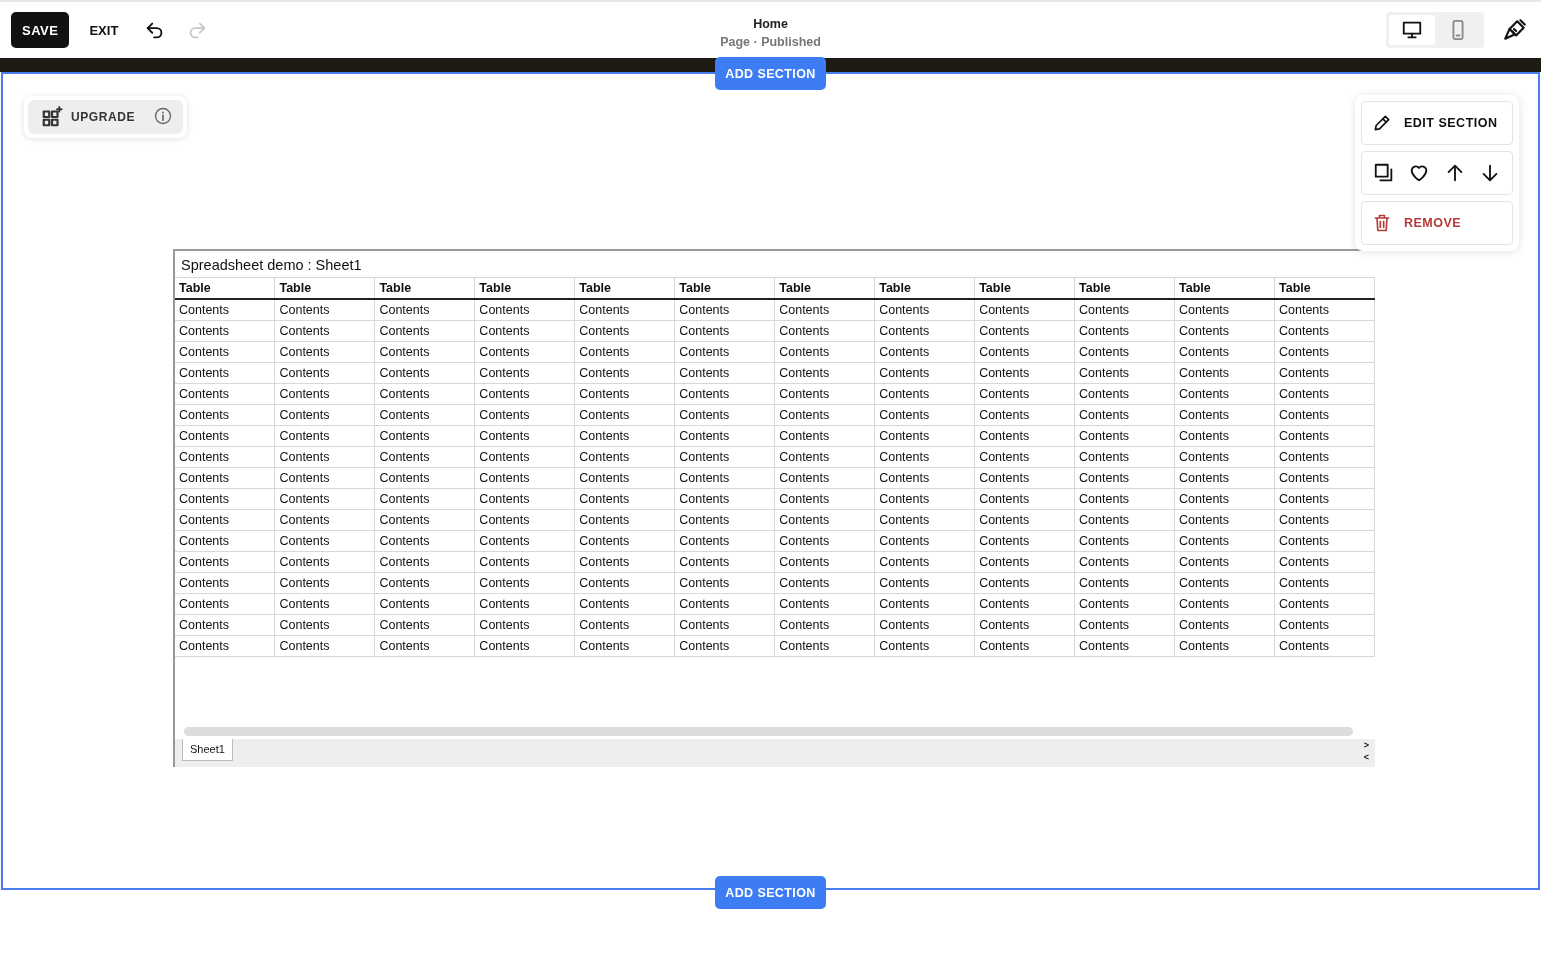 The image size is (1541, 954). I want to click on info-icon, so click(163, 115).